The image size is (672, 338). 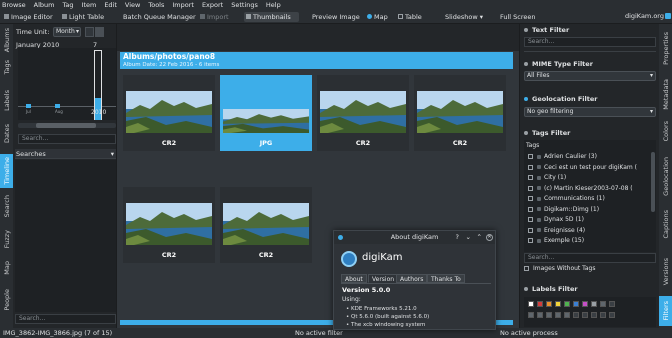 I want to click on tag-filter-item: Dynax 5D (1), so click(x=556, y=219).